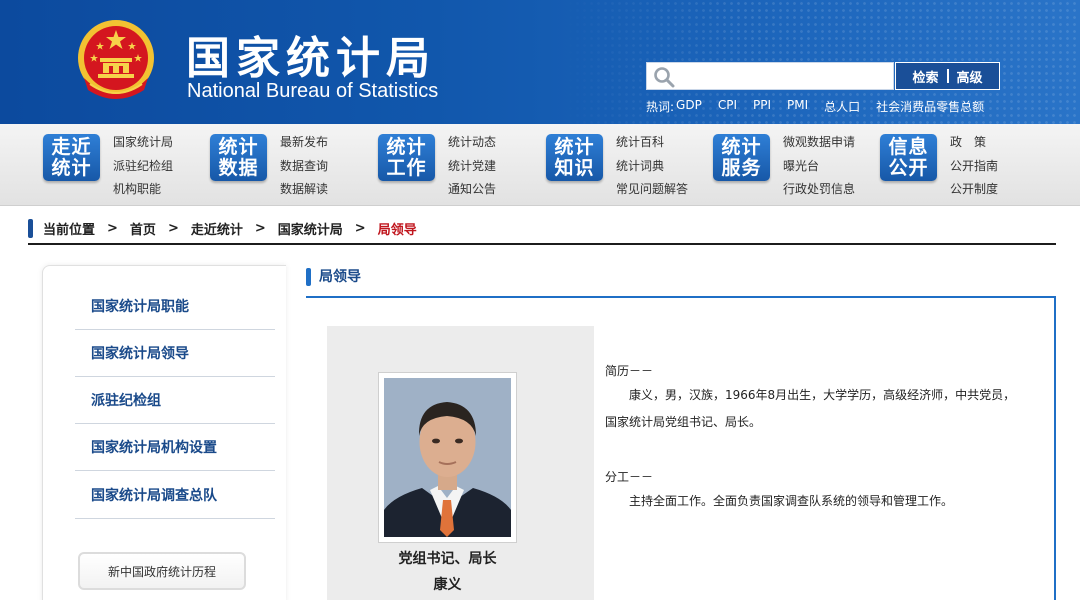  What do you see at coordinates (974, 143) in the screenshot?
I see `nav-link: 政 策` at bounding box center [974, 143].